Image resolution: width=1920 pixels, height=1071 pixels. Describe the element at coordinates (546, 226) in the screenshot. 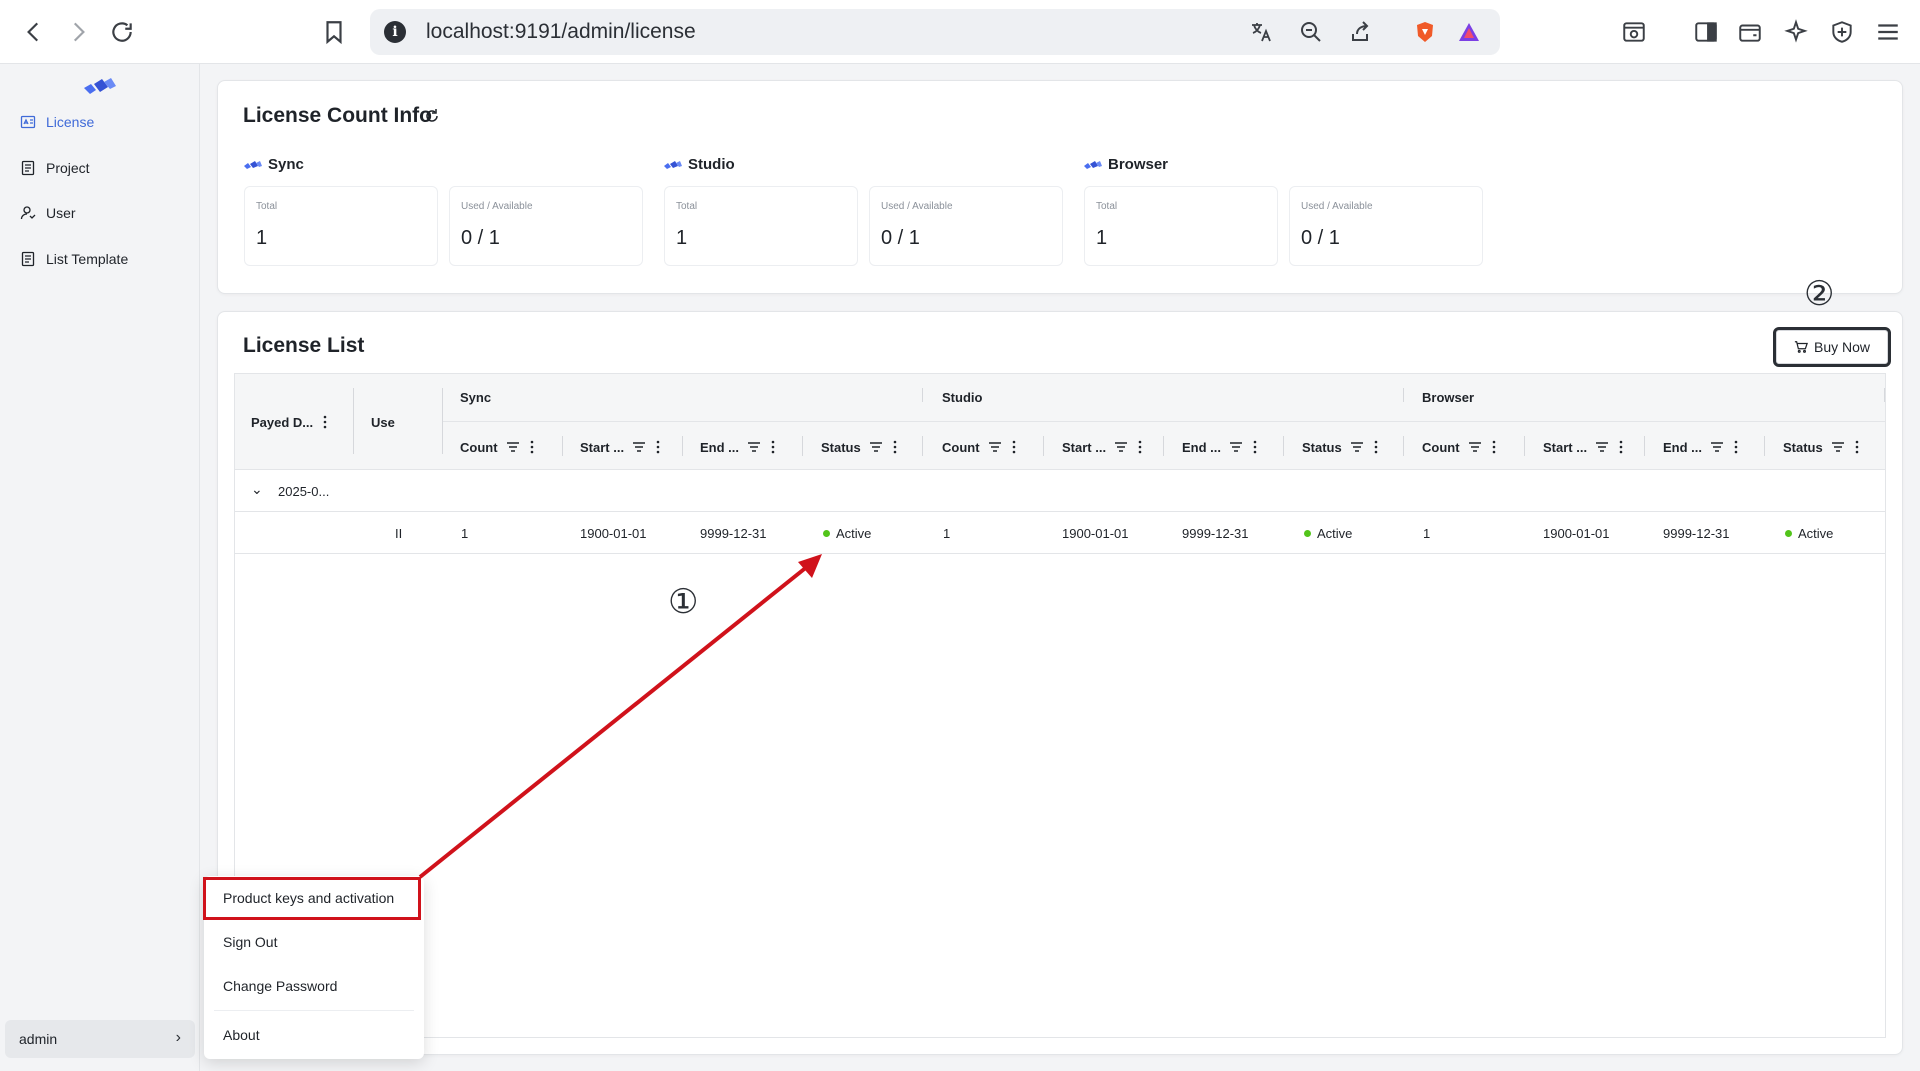

I see `stat-sync-used: Used / Available 0 / 1` at that location.